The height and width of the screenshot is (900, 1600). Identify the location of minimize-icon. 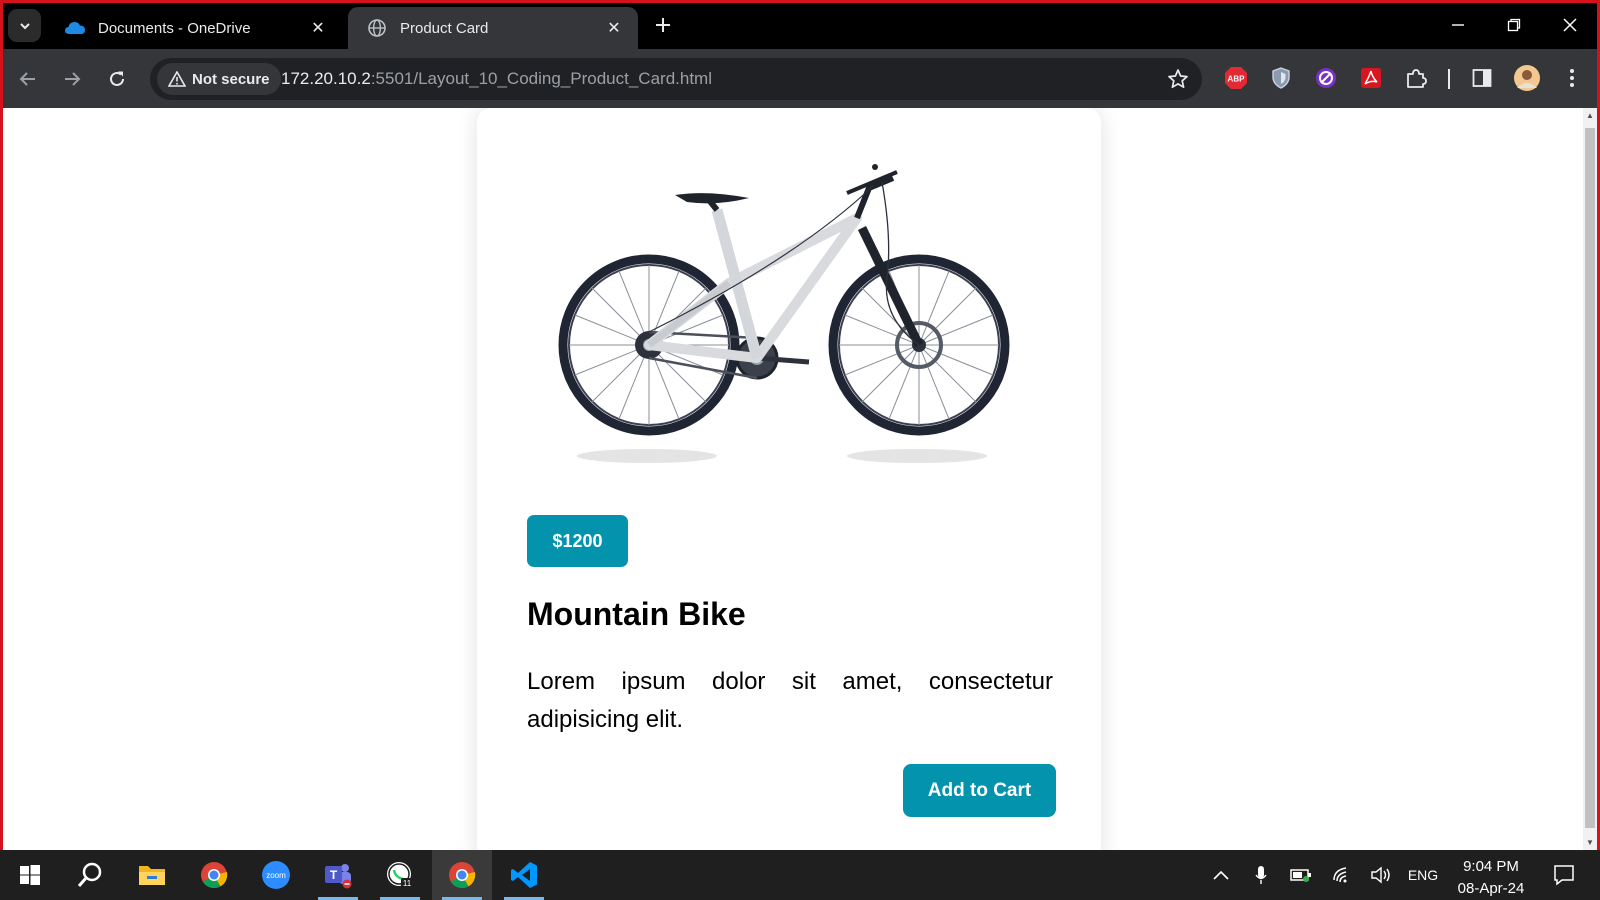
(1458, 24).